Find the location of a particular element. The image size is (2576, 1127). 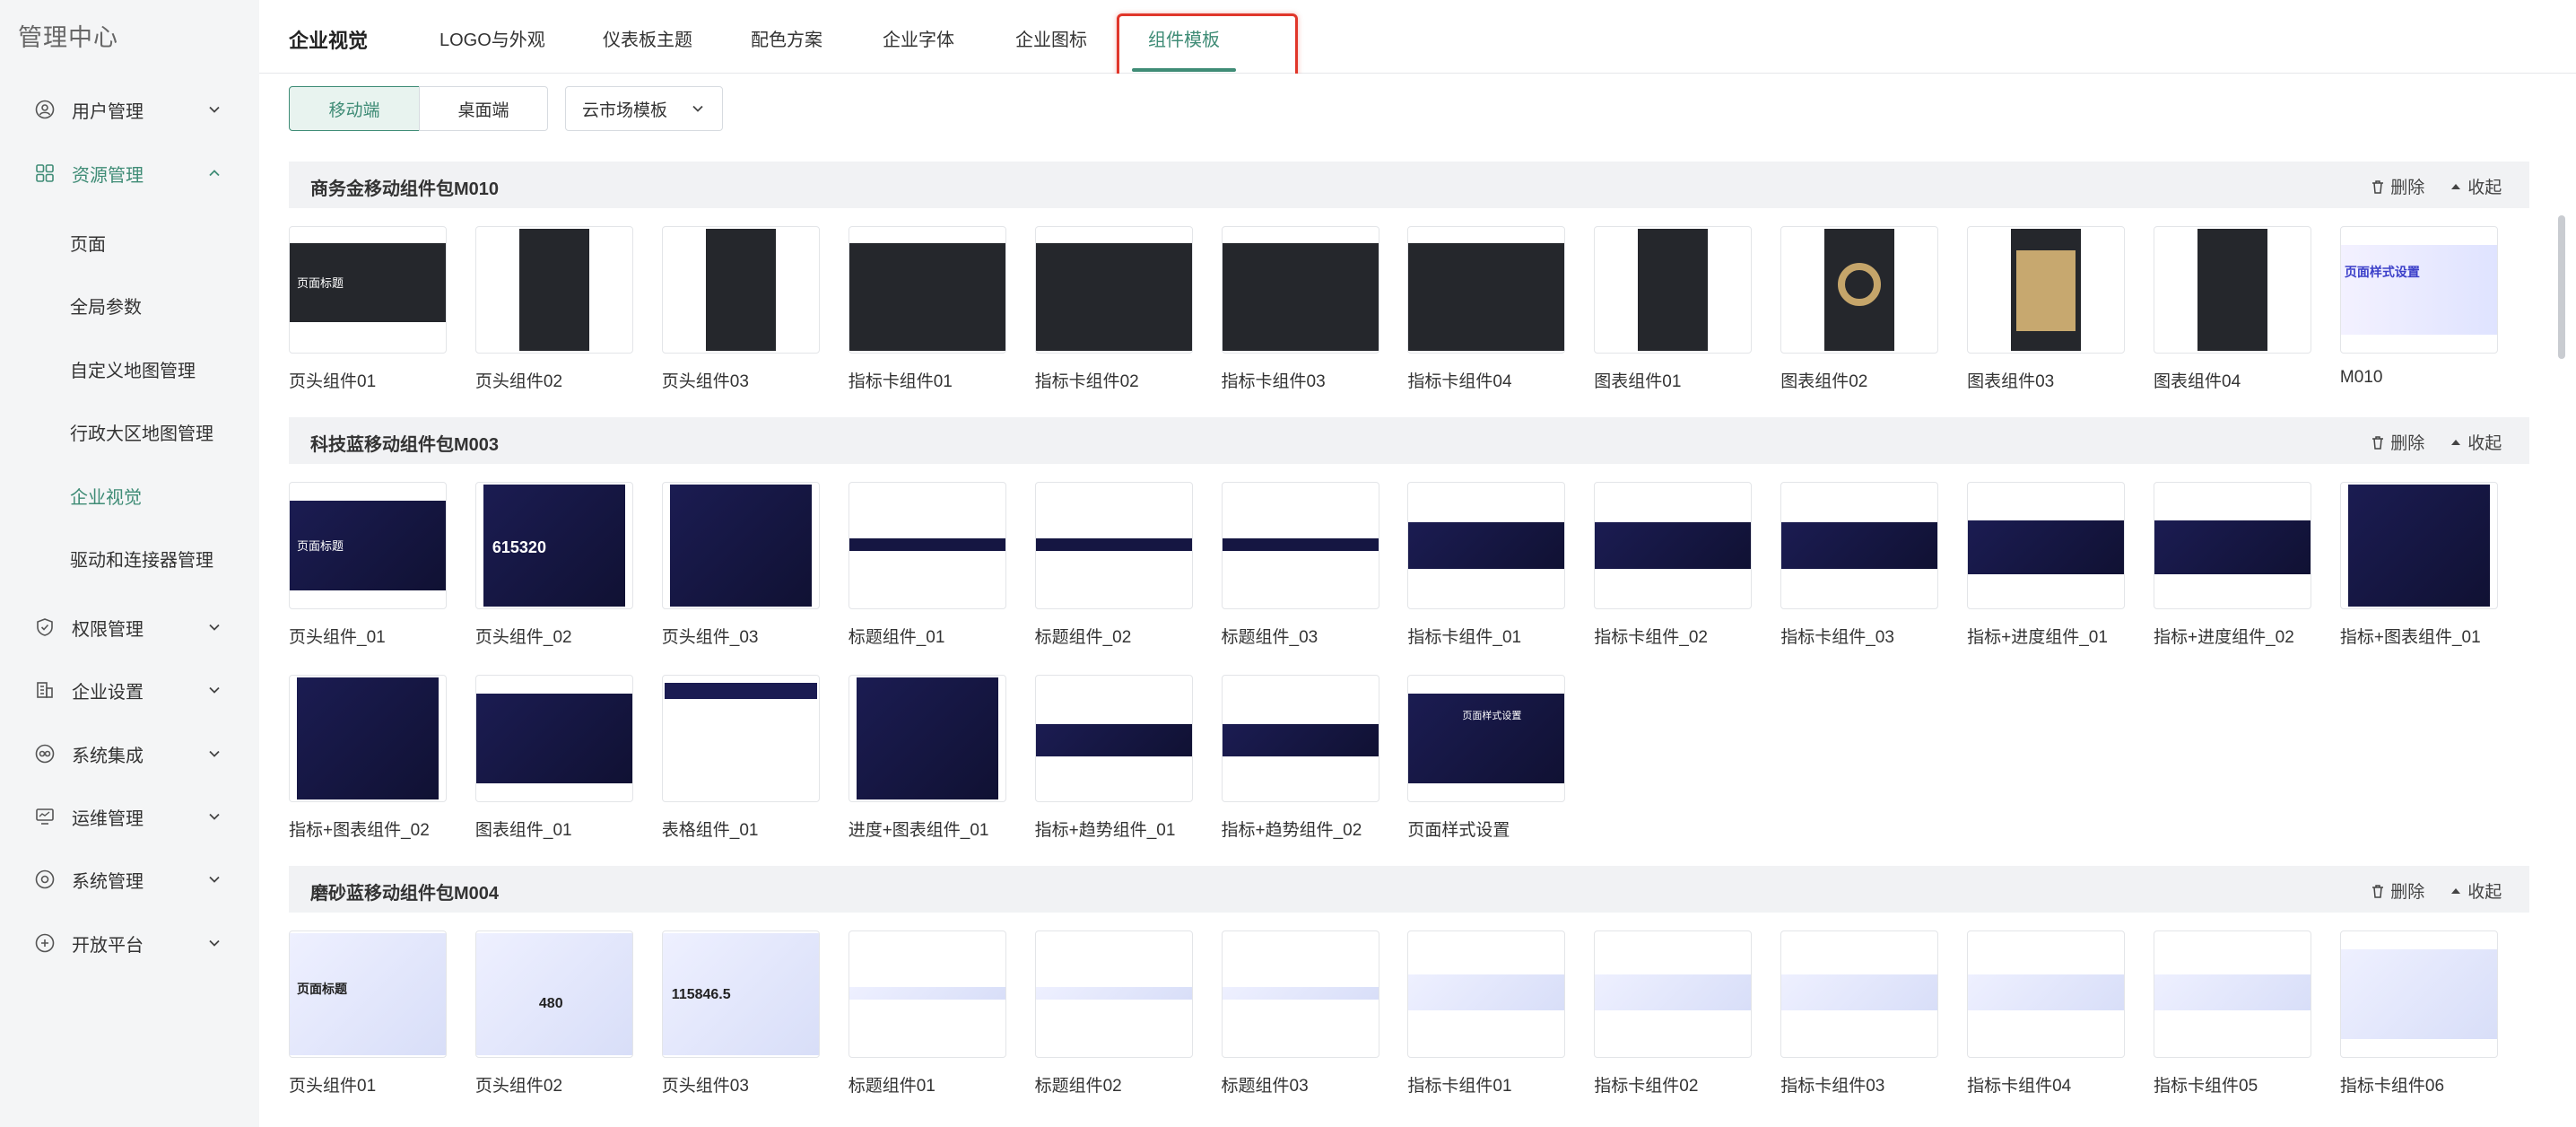

tab-enterprise-icon: 企业图标 is located at coordinates (1051, 38).